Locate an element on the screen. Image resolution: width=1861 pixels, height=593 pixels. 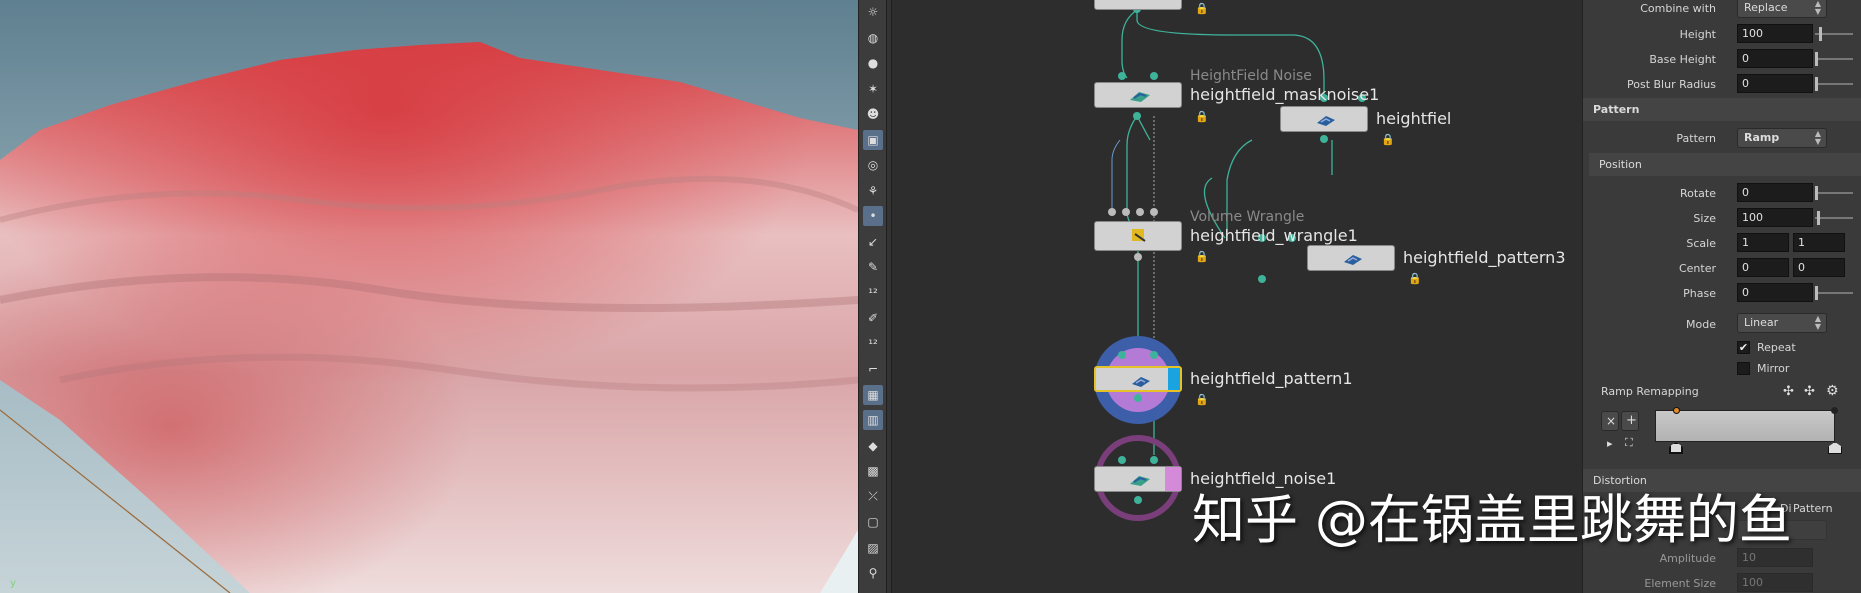
node-top-partial is located at coordinates (1138, 5).